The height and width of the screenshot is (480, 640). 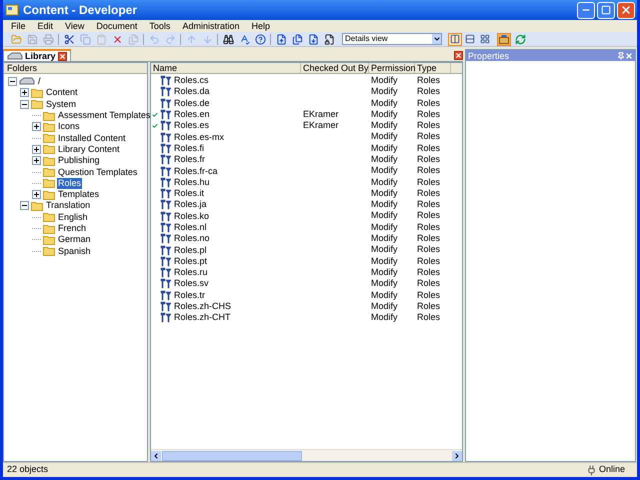 What do you see at coordinates (18, 26) in the screenshot?
I see `menu-item: File` at bounding box center [18, 26].